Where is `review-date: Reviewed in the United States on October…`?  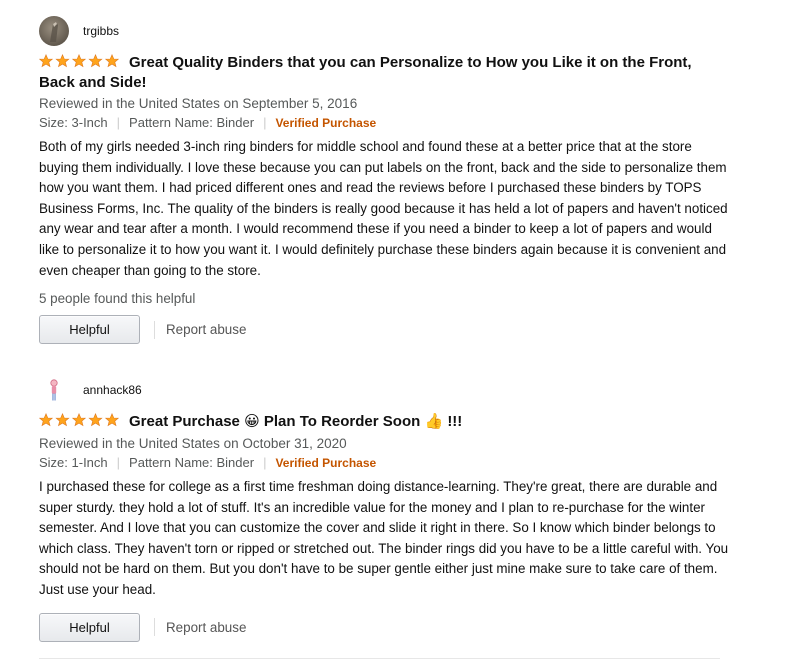
review-date: Reviewed in the United States on October… is located at coordinates (193, 443).